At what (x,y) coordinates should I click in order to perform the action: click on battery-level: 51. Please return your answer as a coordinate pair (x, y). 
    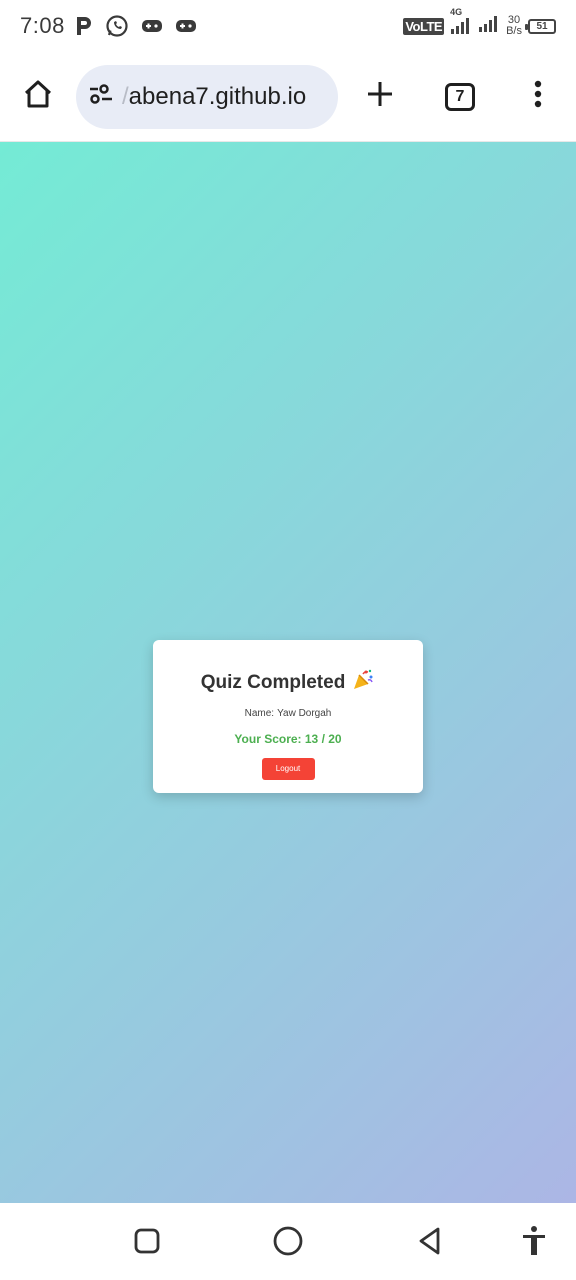
    Looking at the image, I should click on (542, 26).